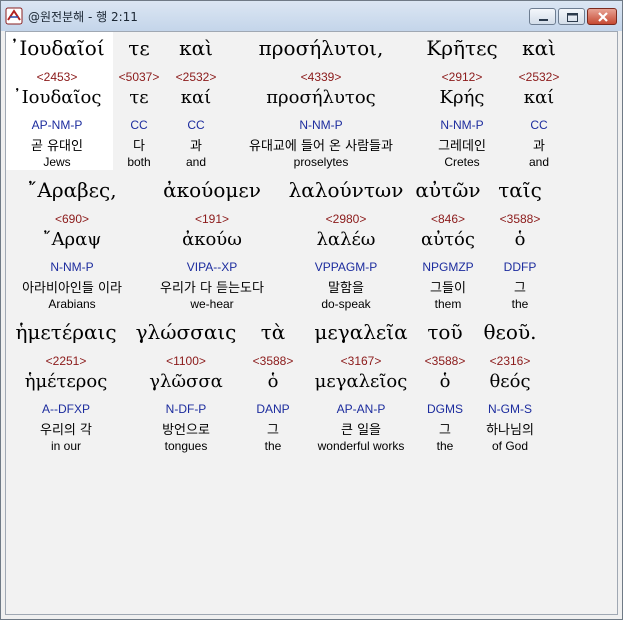  I want to click on english-gloss: and, so click(539, 162).